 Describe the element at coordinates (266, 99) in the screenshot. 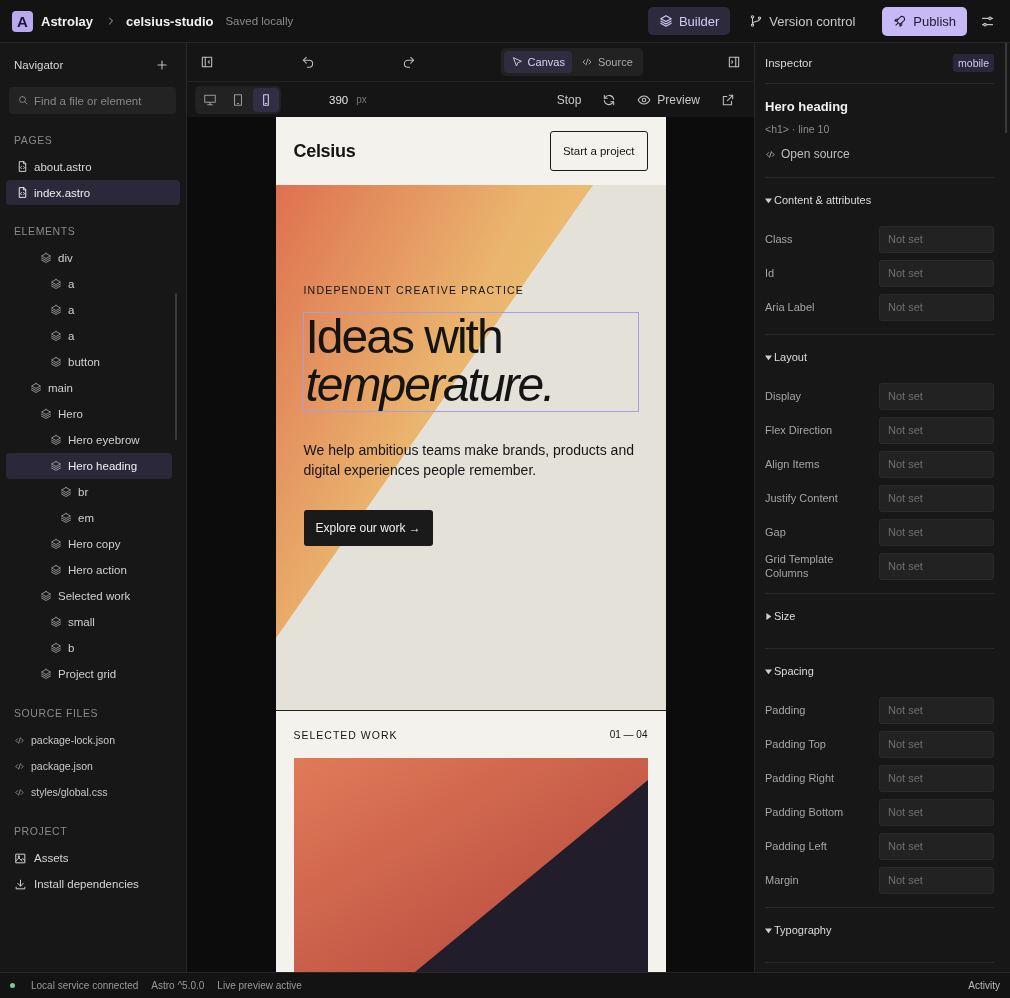

I see `device-button` at that location.